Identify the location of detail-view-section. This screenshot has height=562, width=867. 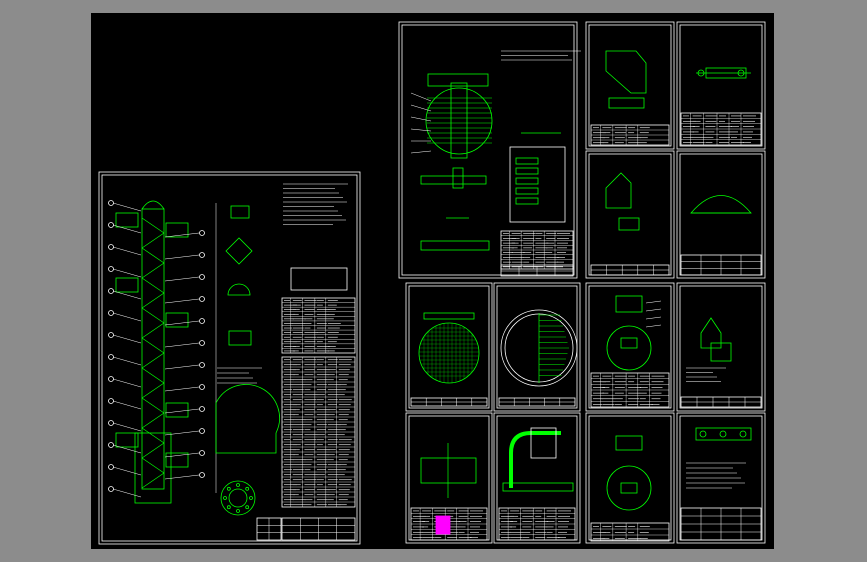
(247, 419).